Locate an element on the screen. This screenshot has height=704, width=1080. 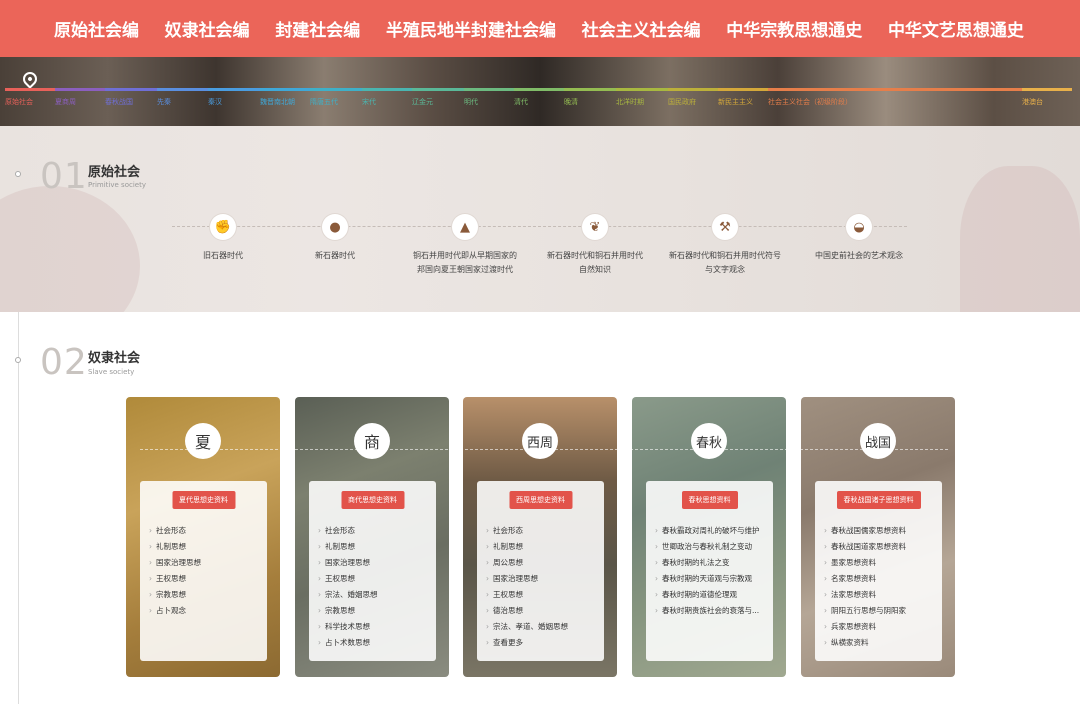
timeline-item: 清代 is located at coordinates (521, 102).